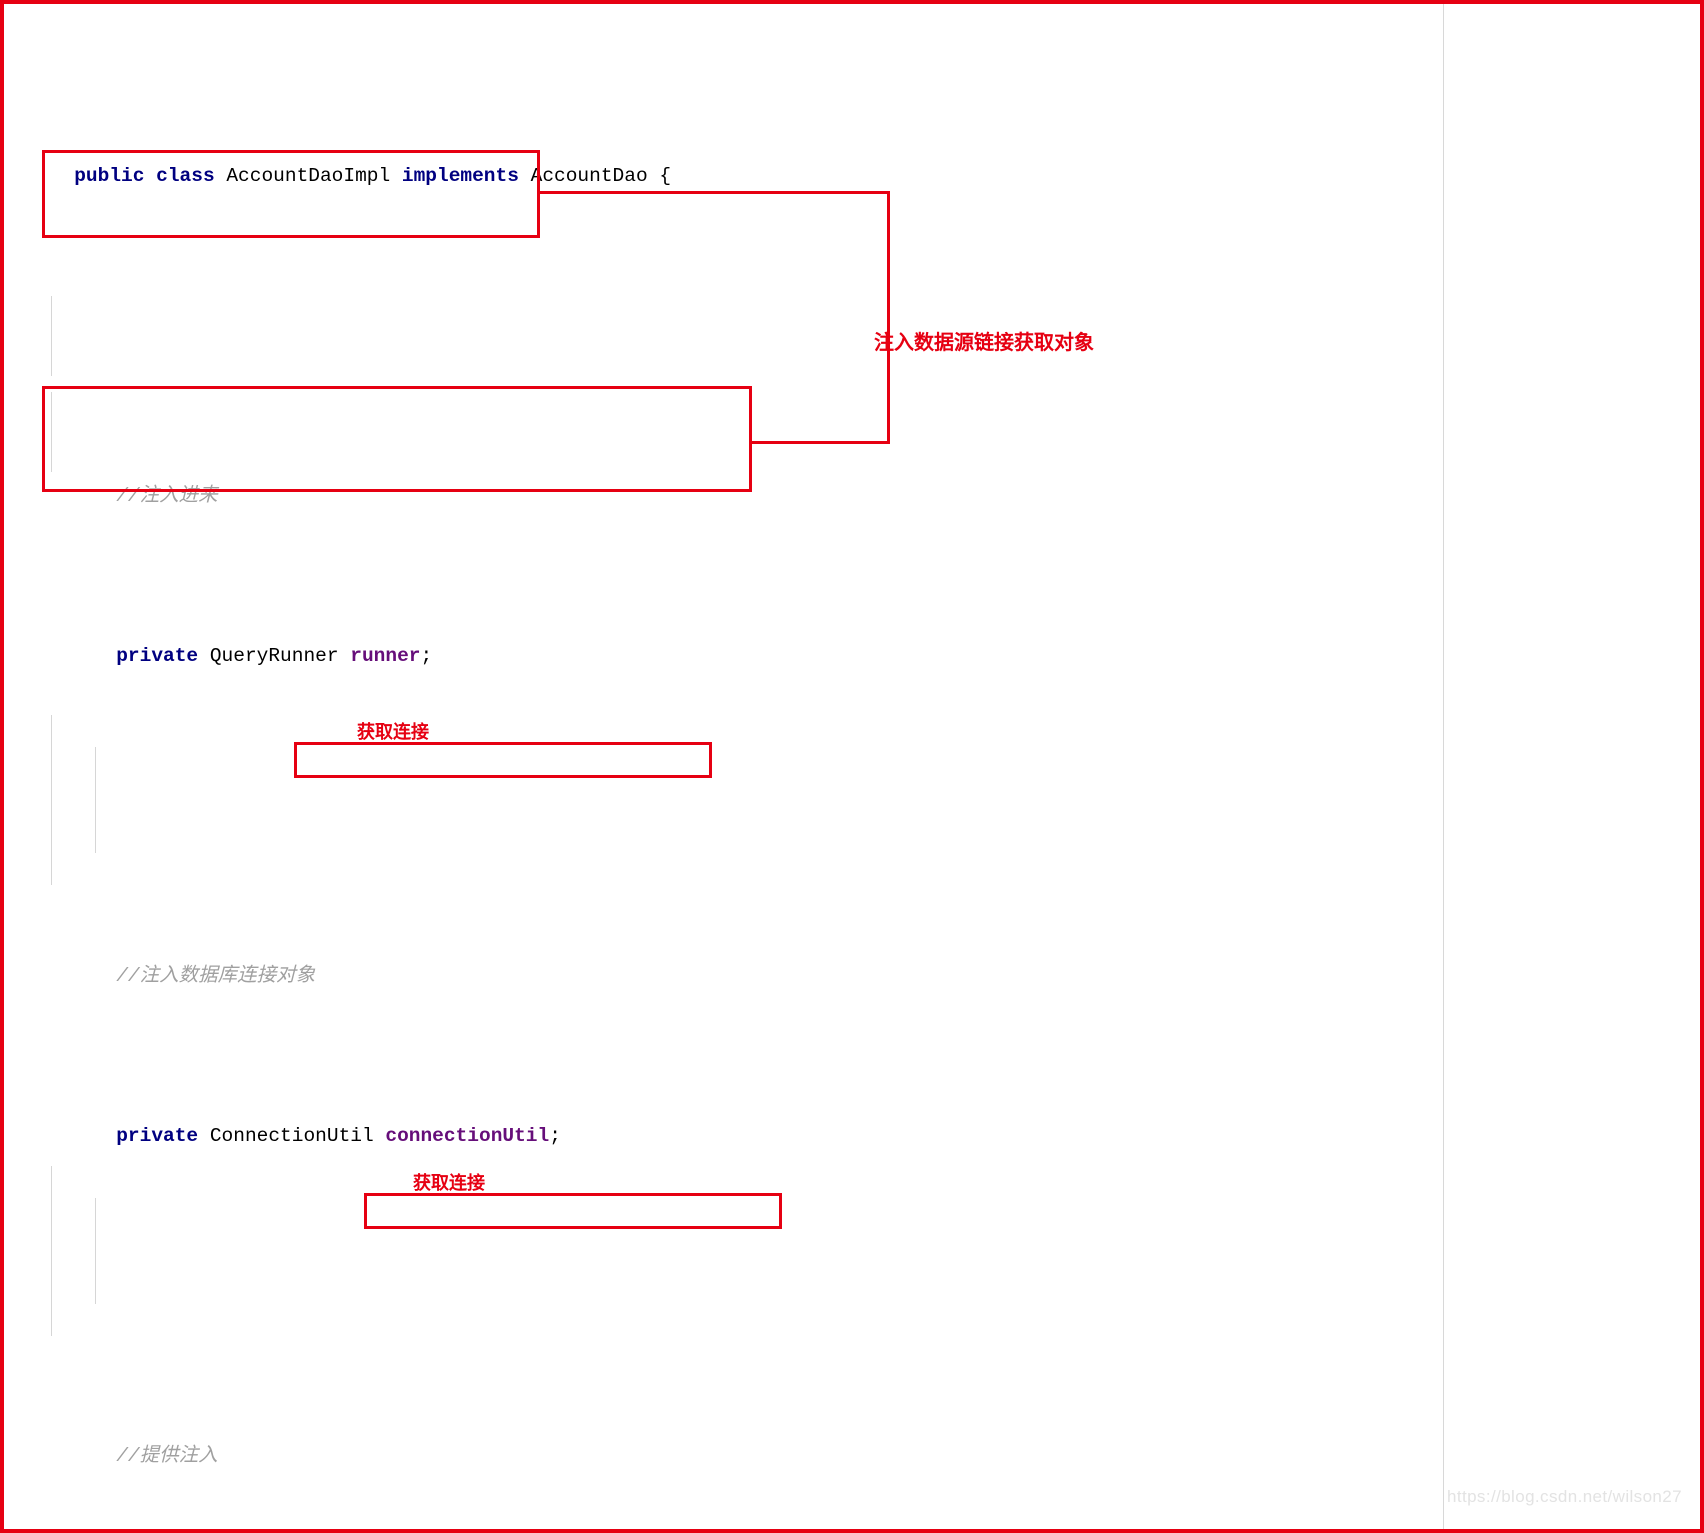  Describe the element at coordinates (852, 637) in the screenshot. I see `code-line-field-runner: private QueryRunner runner;` at that location.